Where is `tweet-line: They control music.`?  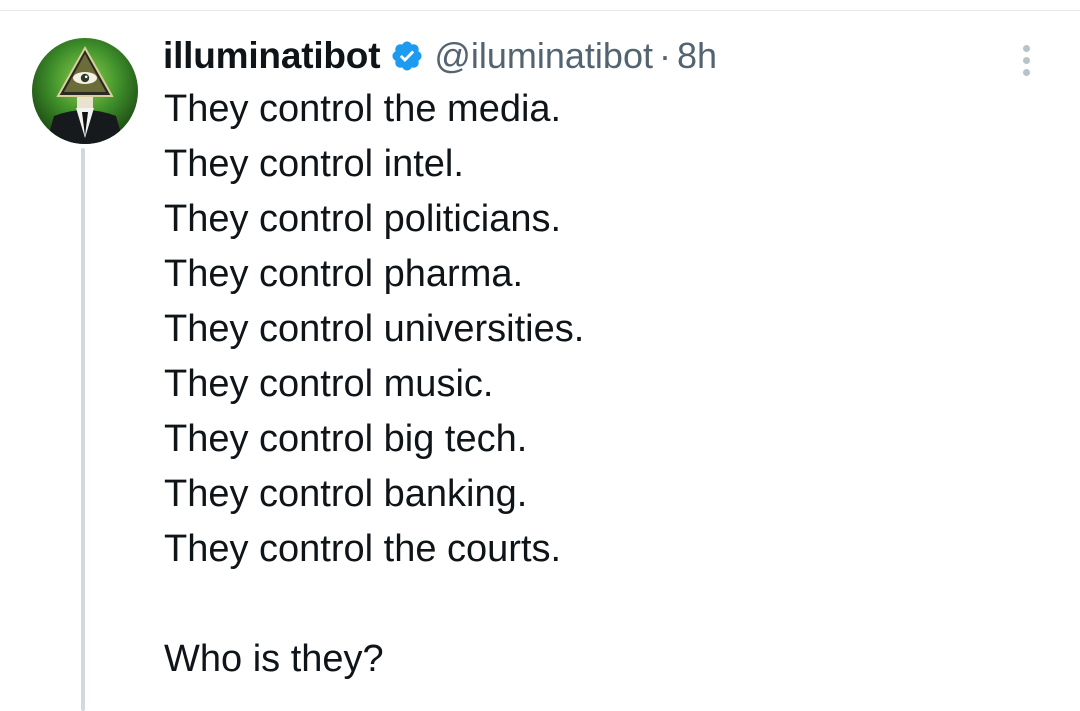 tweet-line: They control music. is located at coordinates (329, 384).